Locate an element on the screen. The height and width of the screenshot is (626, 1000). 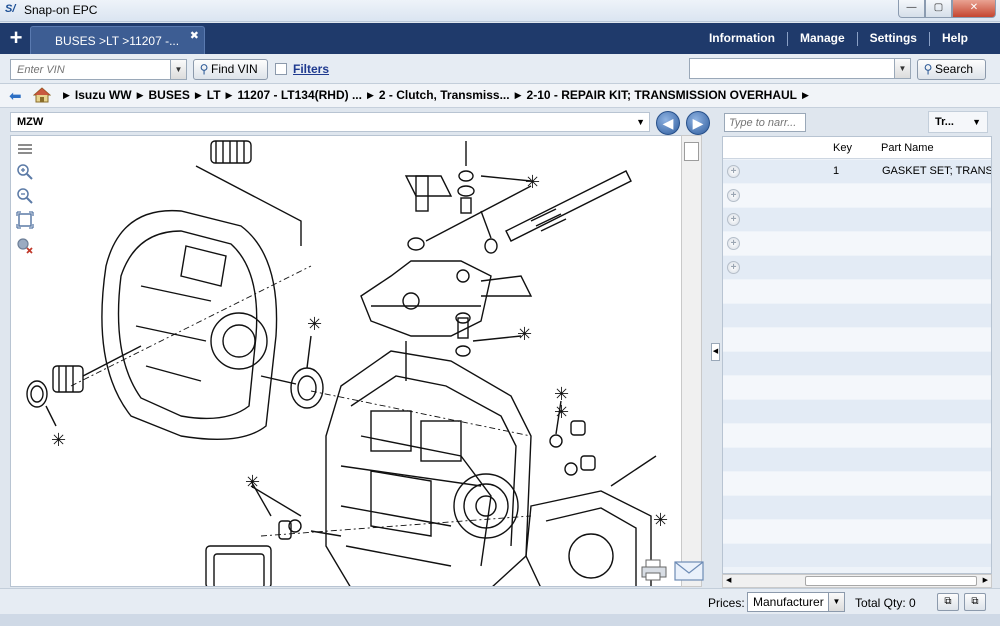
maximize-button: ▢ is located at coordinates (938, 9).